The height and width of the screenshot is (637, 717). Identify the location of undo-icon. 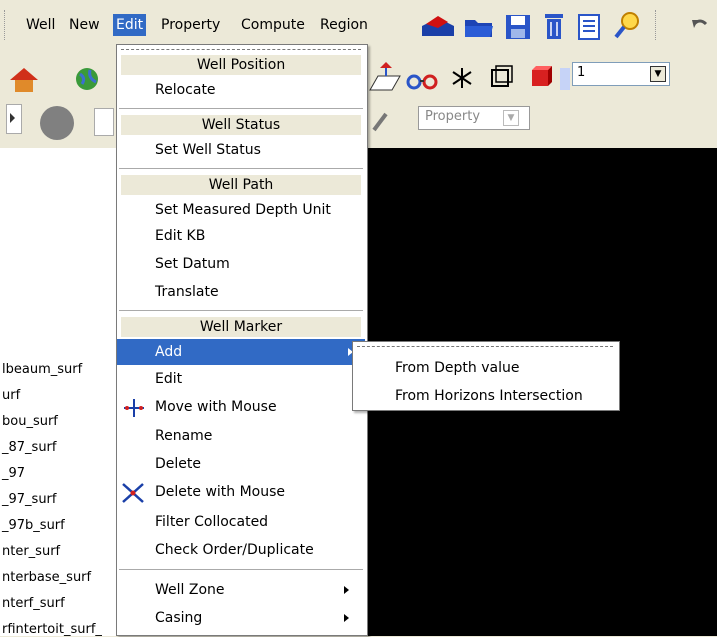
(700, 26).